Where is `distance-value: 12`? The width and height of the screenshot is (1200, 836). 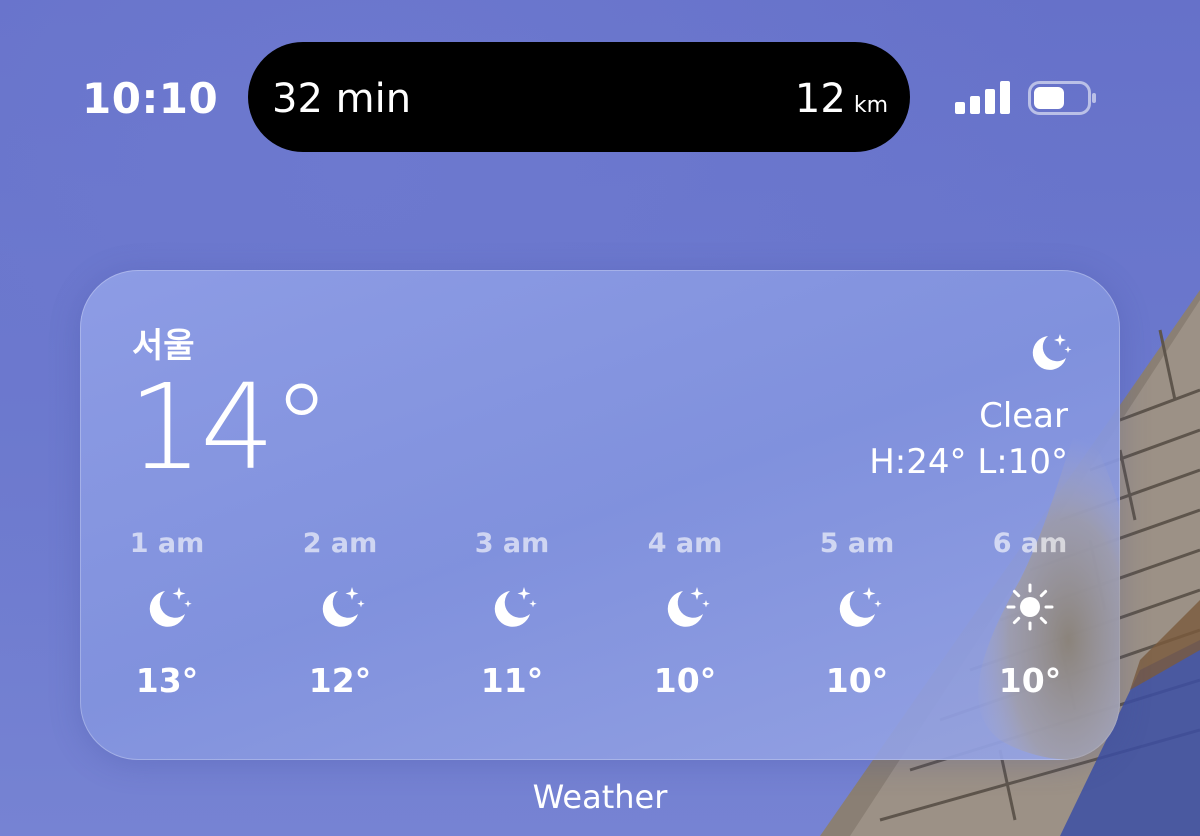 distance-value: 12 is located at coordinates (820, 99).